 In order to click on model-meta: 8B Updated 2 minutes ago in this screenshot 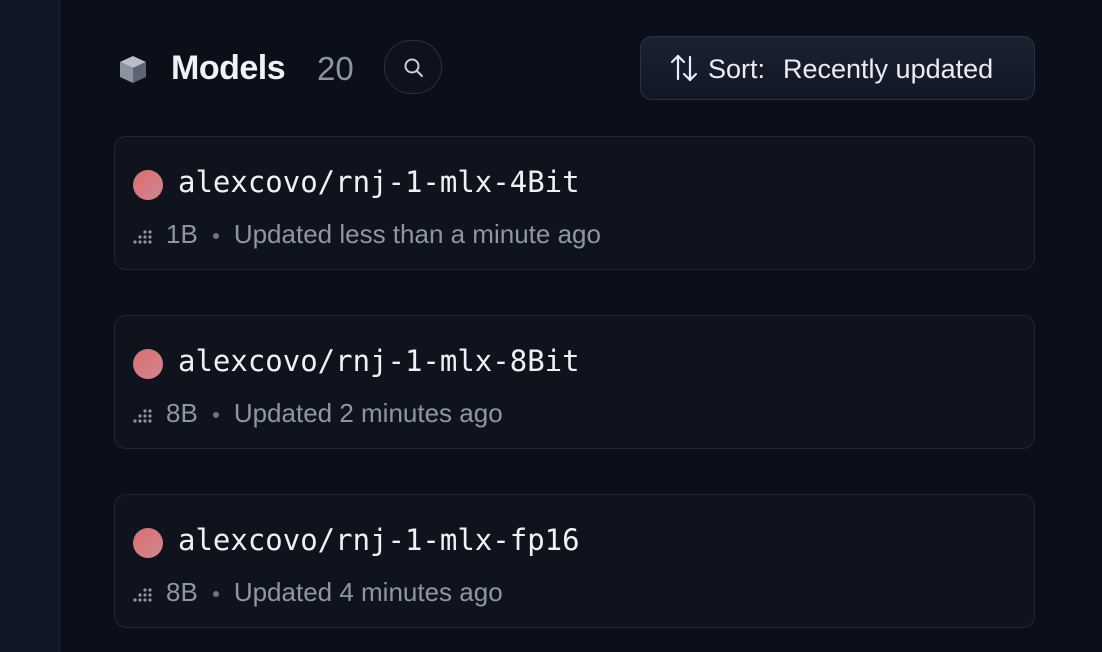, I will do `click(318, 414)`.